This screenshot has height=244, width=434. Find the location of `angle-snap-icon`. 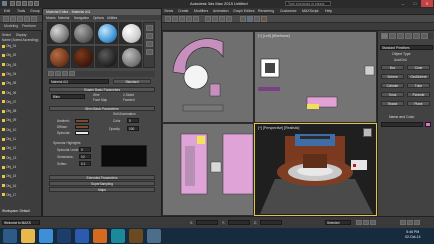

angle-snap-icon is located at coordinates (215, 19).